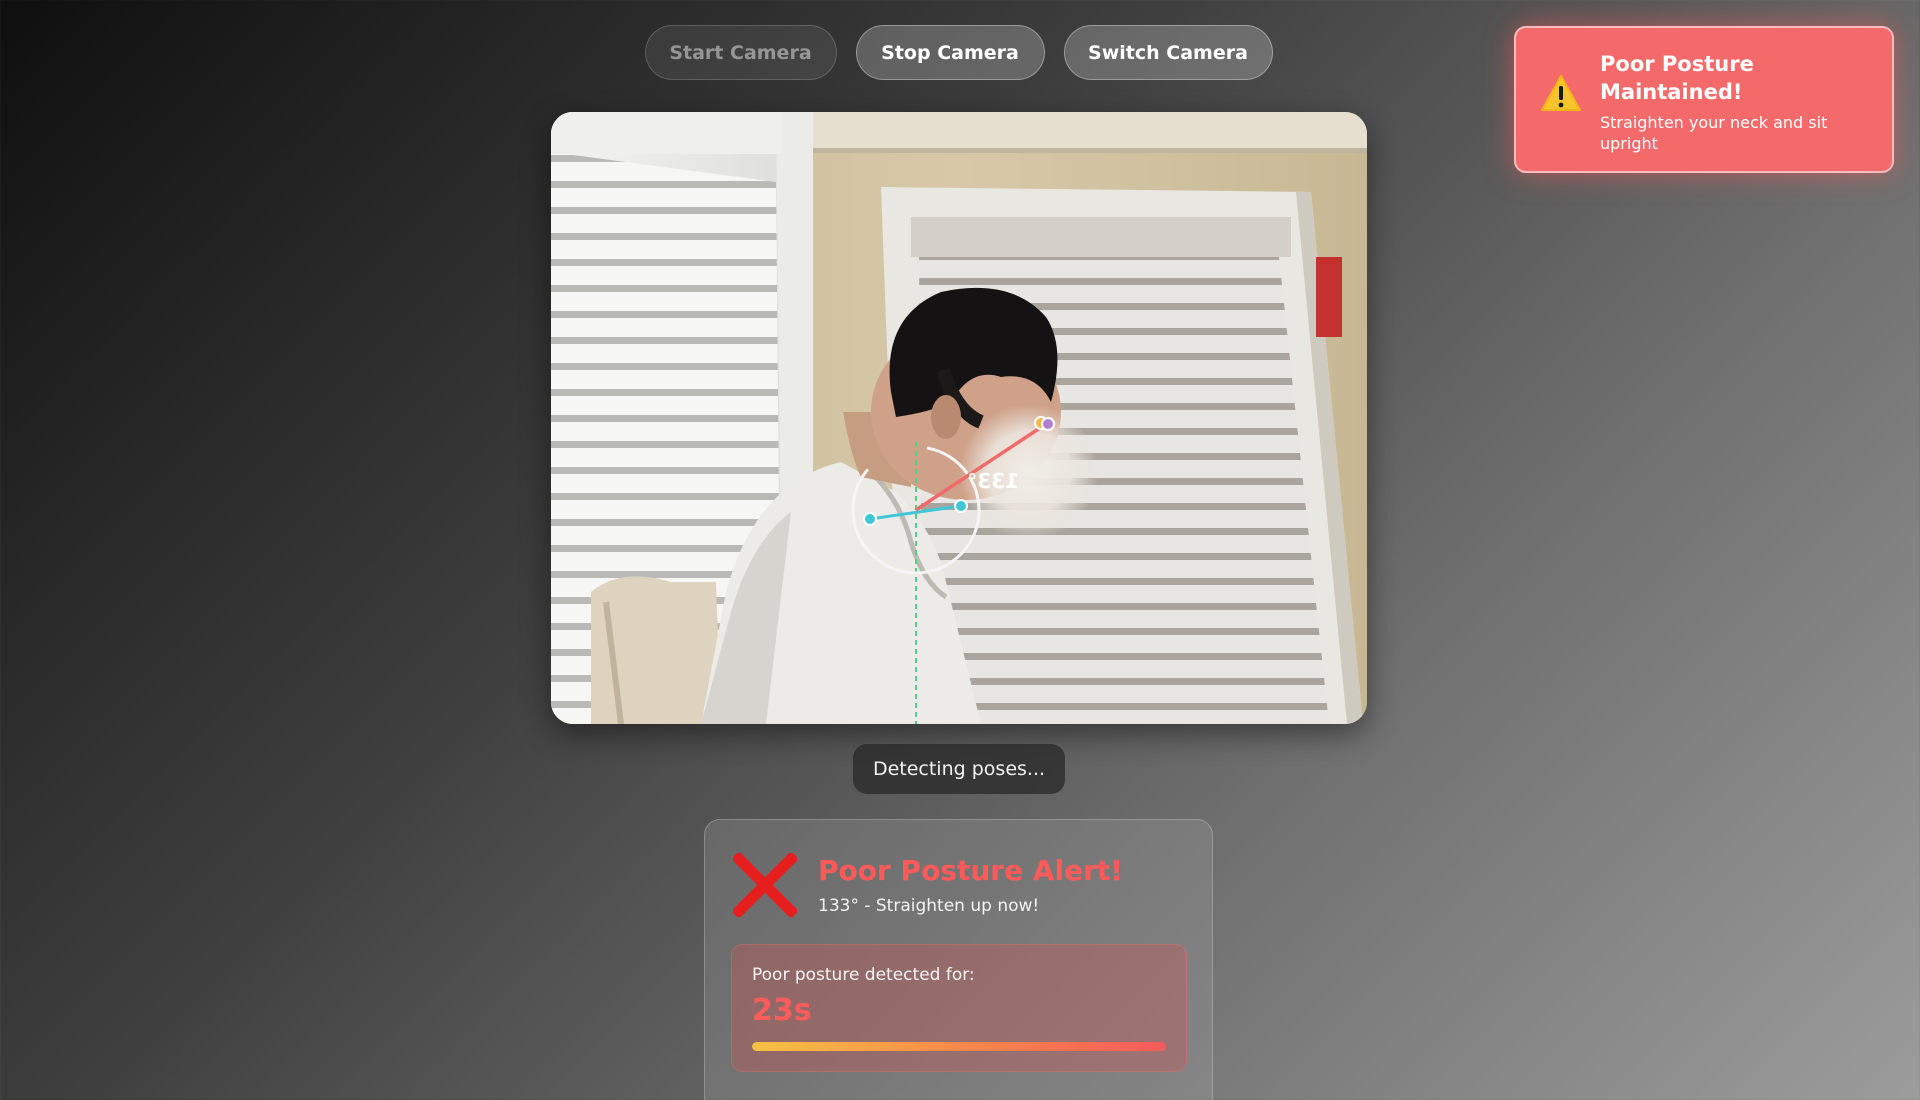 The height and width of the screenshot is (1100, 1920). Describe the element at coordinates (1714, 133) in the screenshot. I see `toast-message: Straighten your neck and sit upright` at that location.